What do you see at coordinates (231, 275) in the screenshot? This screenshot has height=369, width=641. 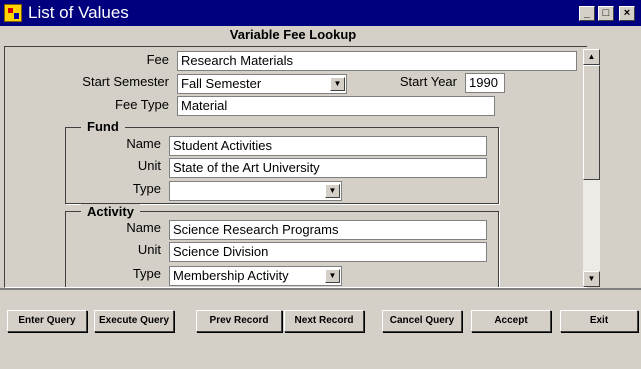 I see `activity-type-value: Membership Activity` at bounding box center [231, 275].